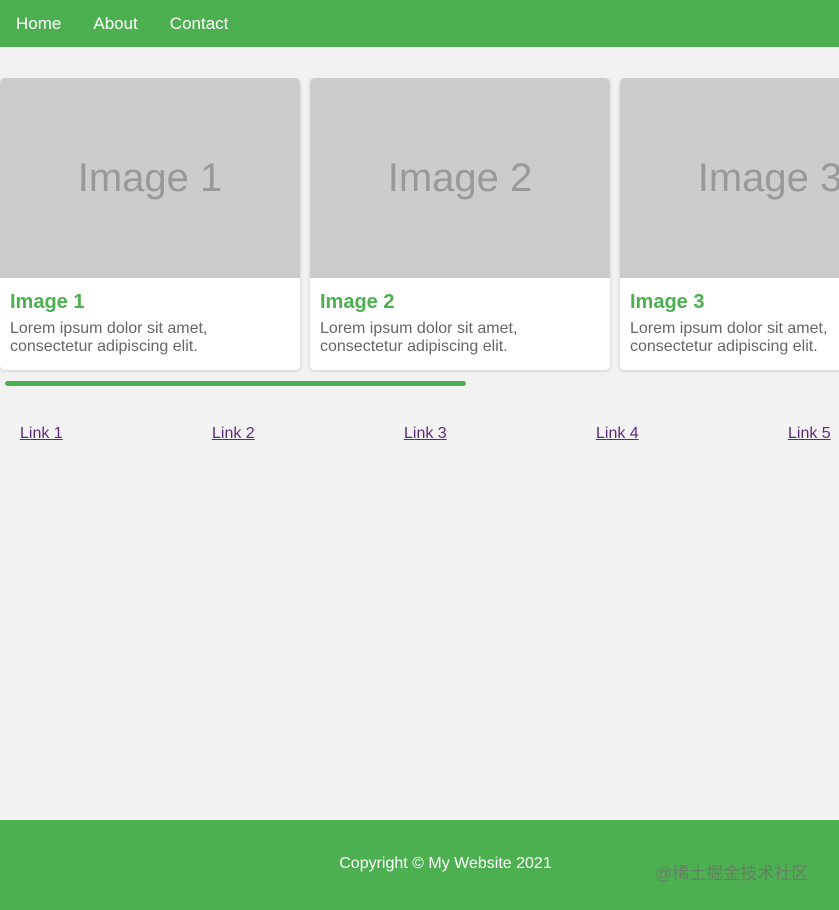 This screenshot has width=839, height=910. Describe the element at coordinates (235, 383) in the screenshot. I see `slider-progress-bar` at that location.